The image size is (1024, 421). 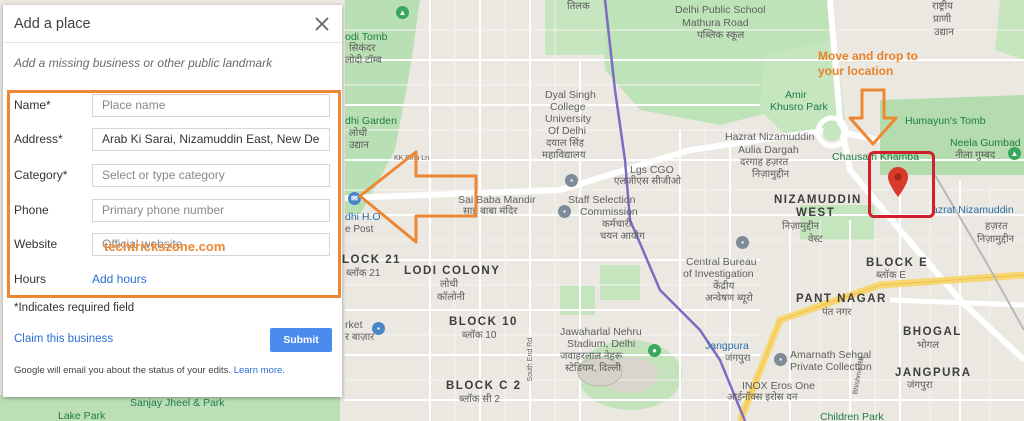 What do you see at coordinates (211, 210) in the screenshot?
I see `phone-input` at bounding box center [211, 210].